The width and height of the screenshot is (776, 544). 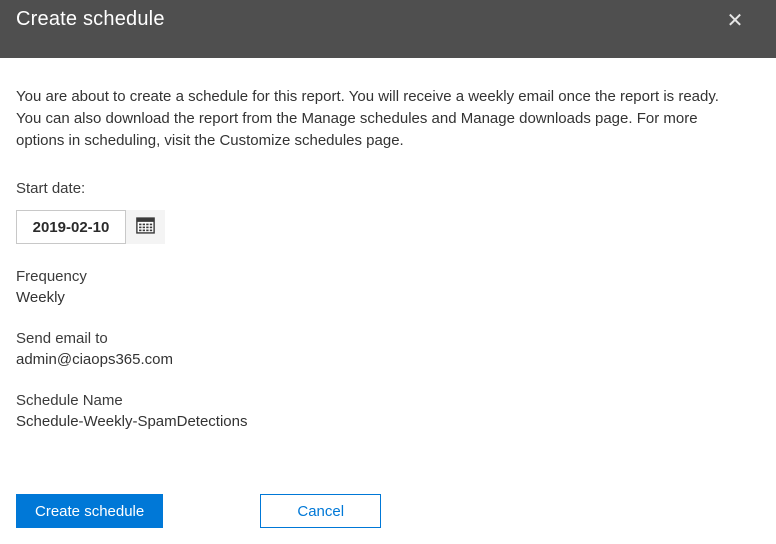 What do you see at coordinates (40, 297) in the screenshot?
I see `frequency-value: Weekly` at bounding box center [40, 297].